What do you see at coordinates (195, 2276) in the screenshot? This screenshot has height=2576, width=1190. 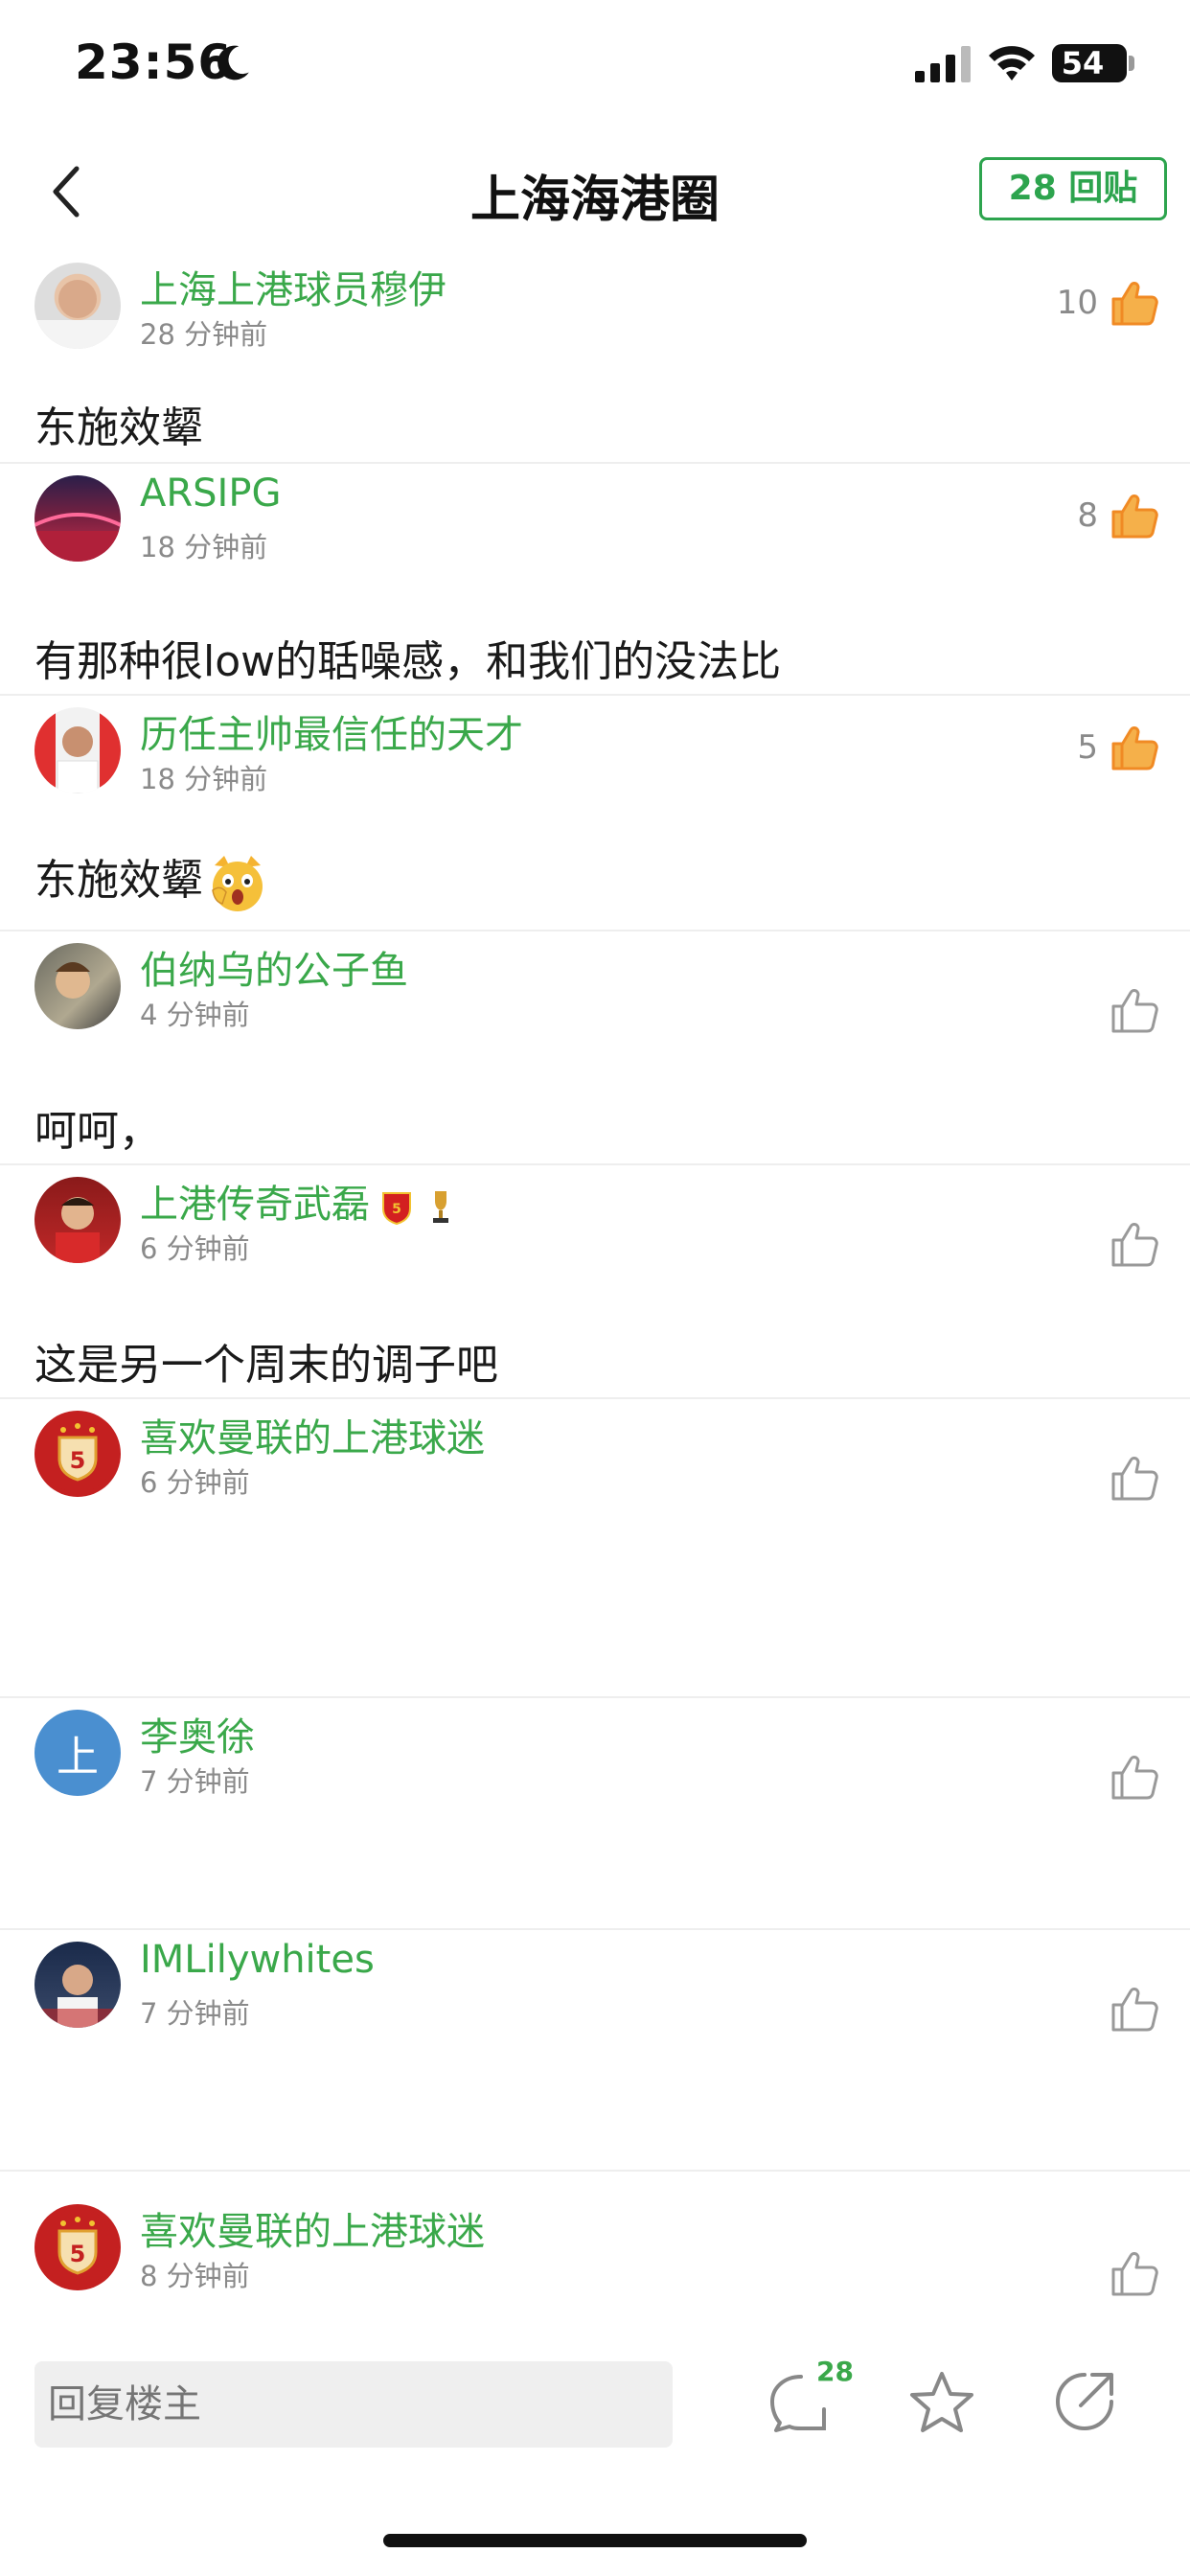 I see `post-time: 8 分钟前` at bounding box center [195, 2276].